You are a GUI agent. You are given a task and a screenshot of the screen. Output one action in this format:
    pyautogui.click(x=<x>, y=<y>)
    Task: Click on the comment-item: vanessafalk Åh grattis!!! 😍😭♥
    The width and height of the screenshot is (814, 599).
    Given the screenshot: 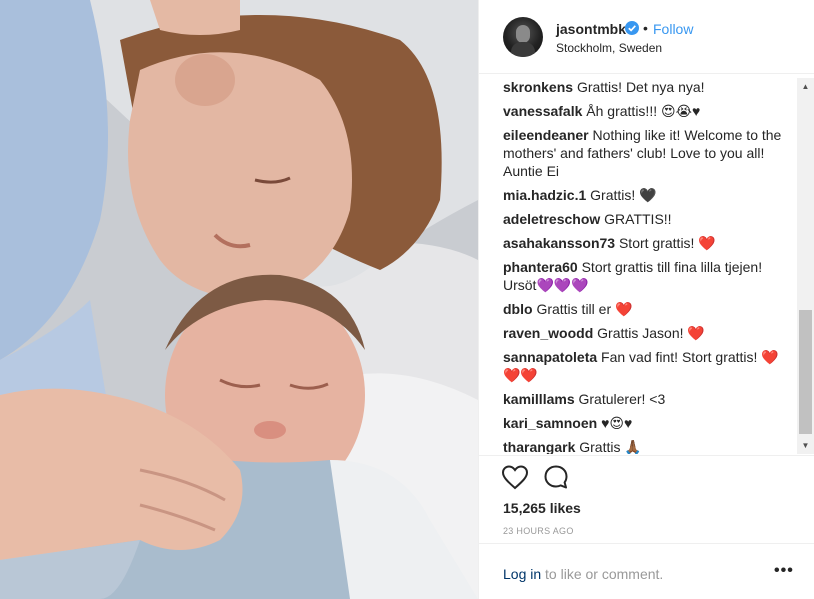 What is the action you would take?
    pyautogui.click(x=648, y=111)
    